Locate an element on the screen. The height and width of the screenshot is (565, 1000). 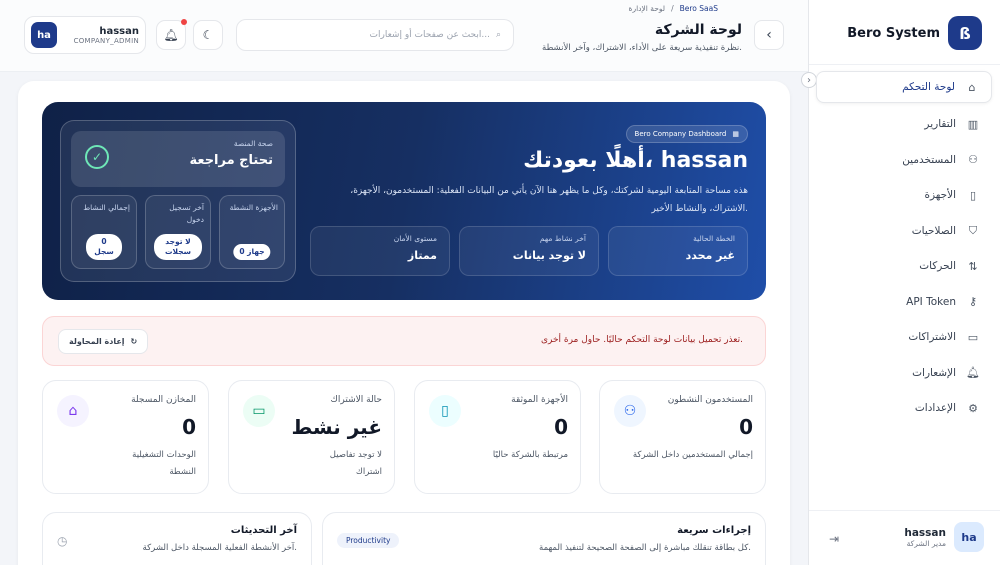
sidebar-item-permissions: ⛉ الصلاحيات is located at coordinates (904, 231).